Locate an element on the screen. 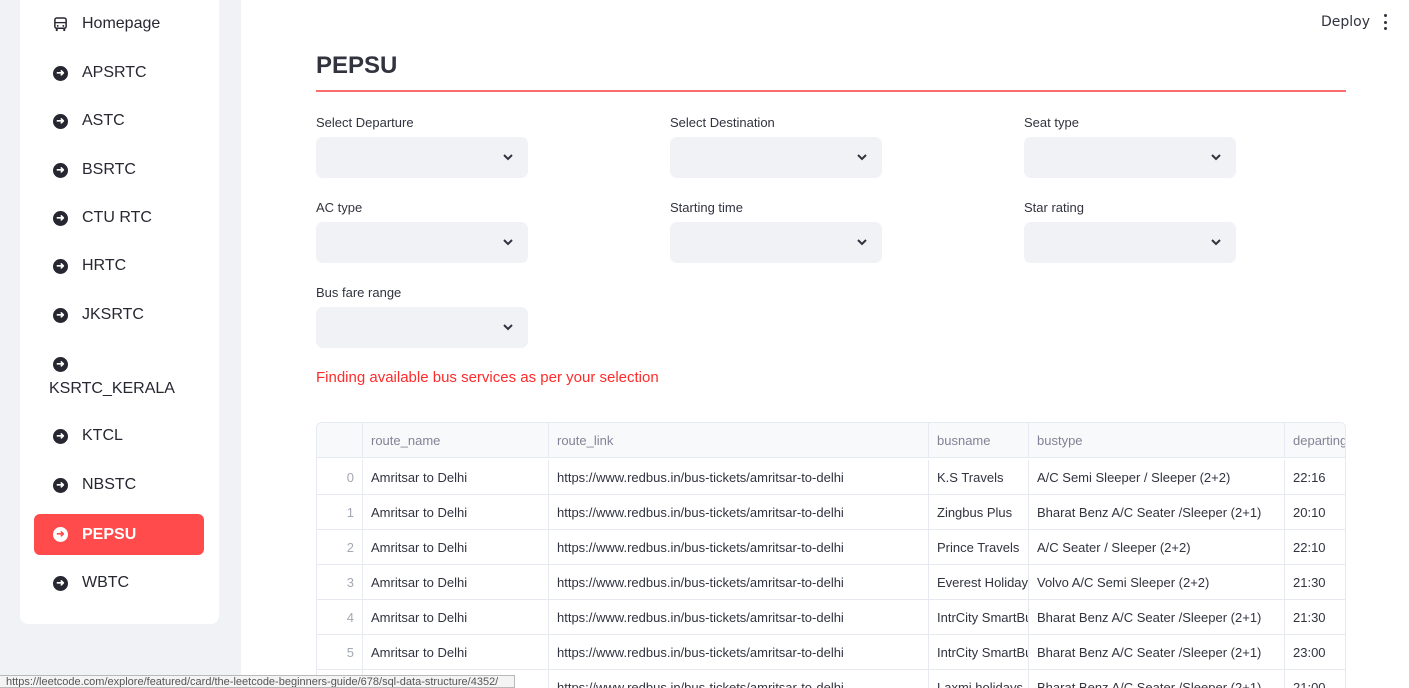 Image resolution: width=1409 pixels, height=688 pixels. sidebar-item-bsrtc: ➜ BSRTC is located at coordinates (119, 170).